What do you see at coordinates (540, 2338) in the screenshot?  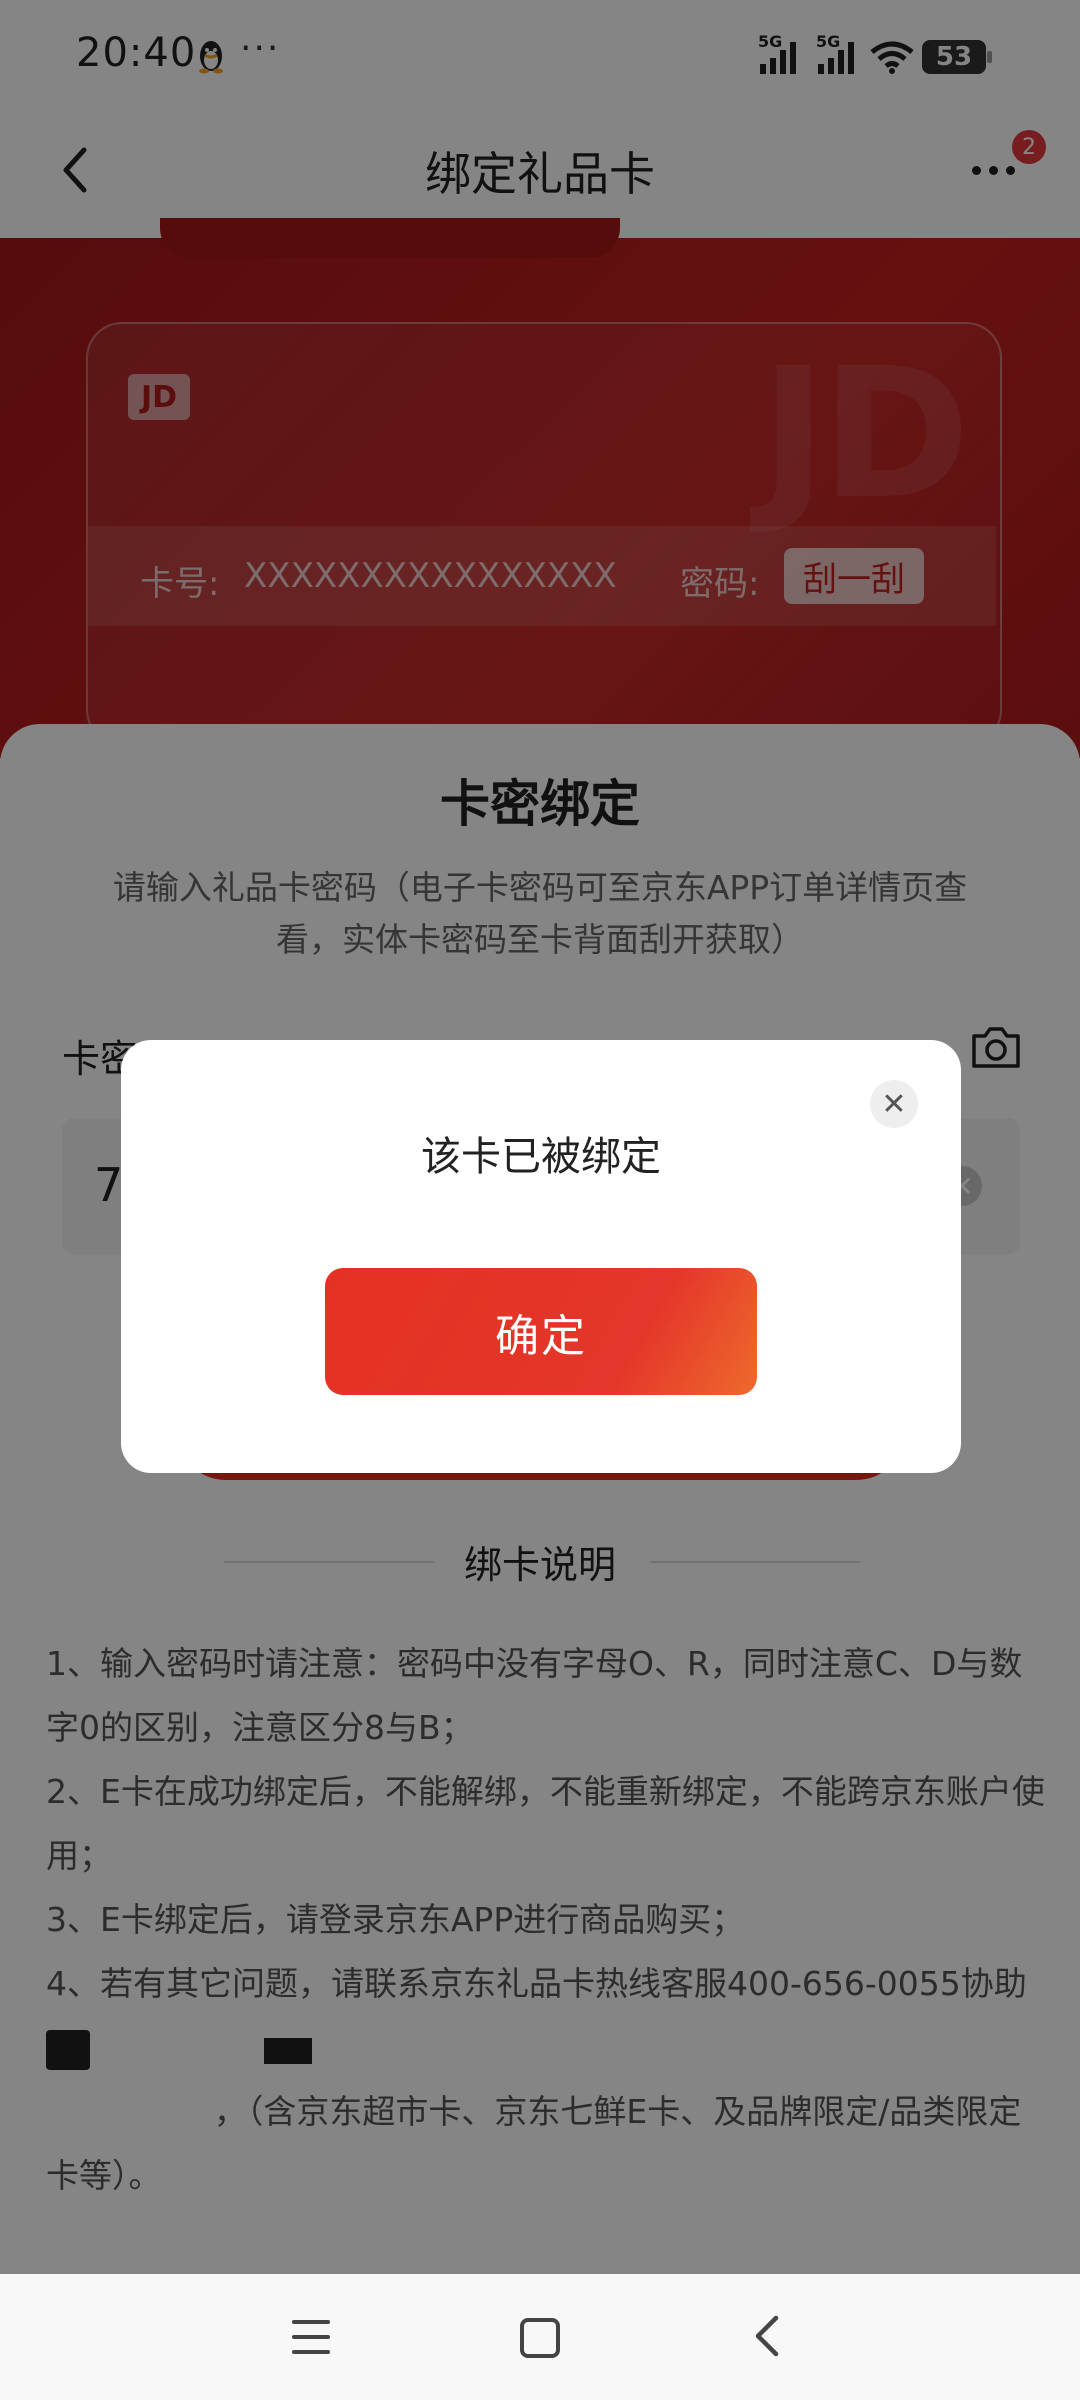 I see `home-icon` at bounding box center [540, 2338].